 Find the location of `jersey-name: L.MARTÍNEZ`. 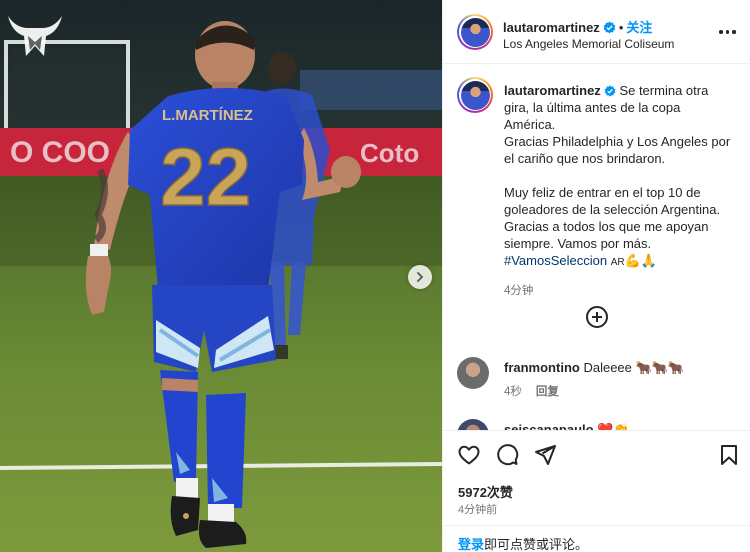

jersey-name: L.MARTÍNEZ is located at coordinates (207, 115).